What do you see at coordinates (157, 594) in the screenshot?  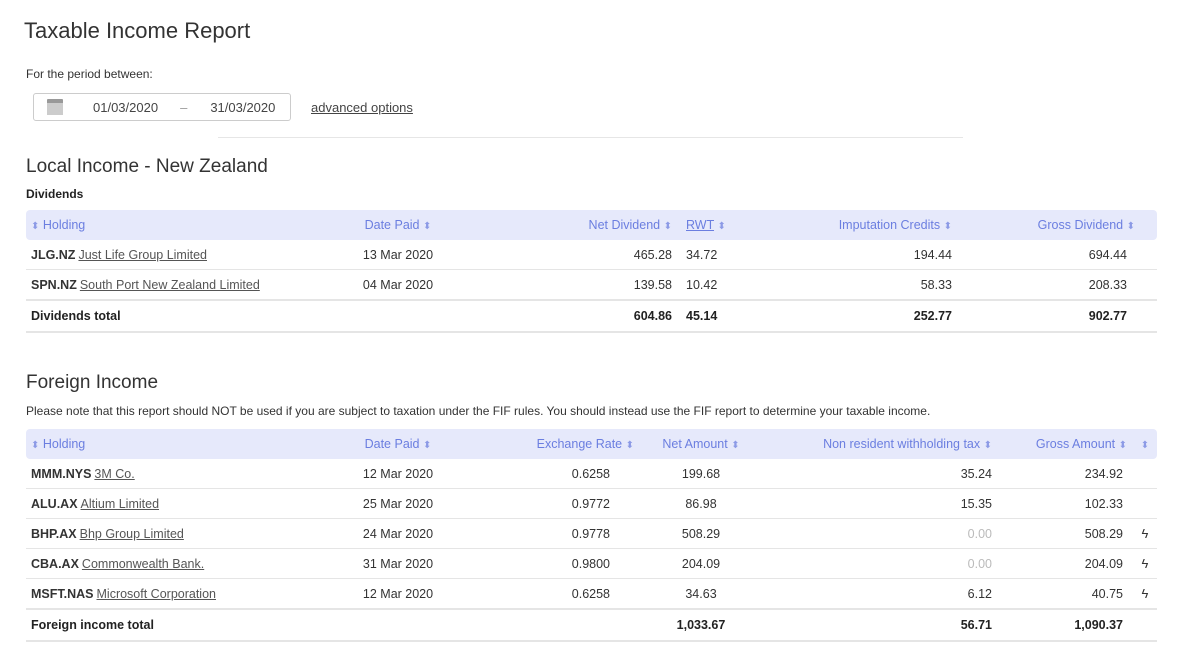 I see `holding-name-link: Microsoft Corporation` at bounding box center [157, 594].